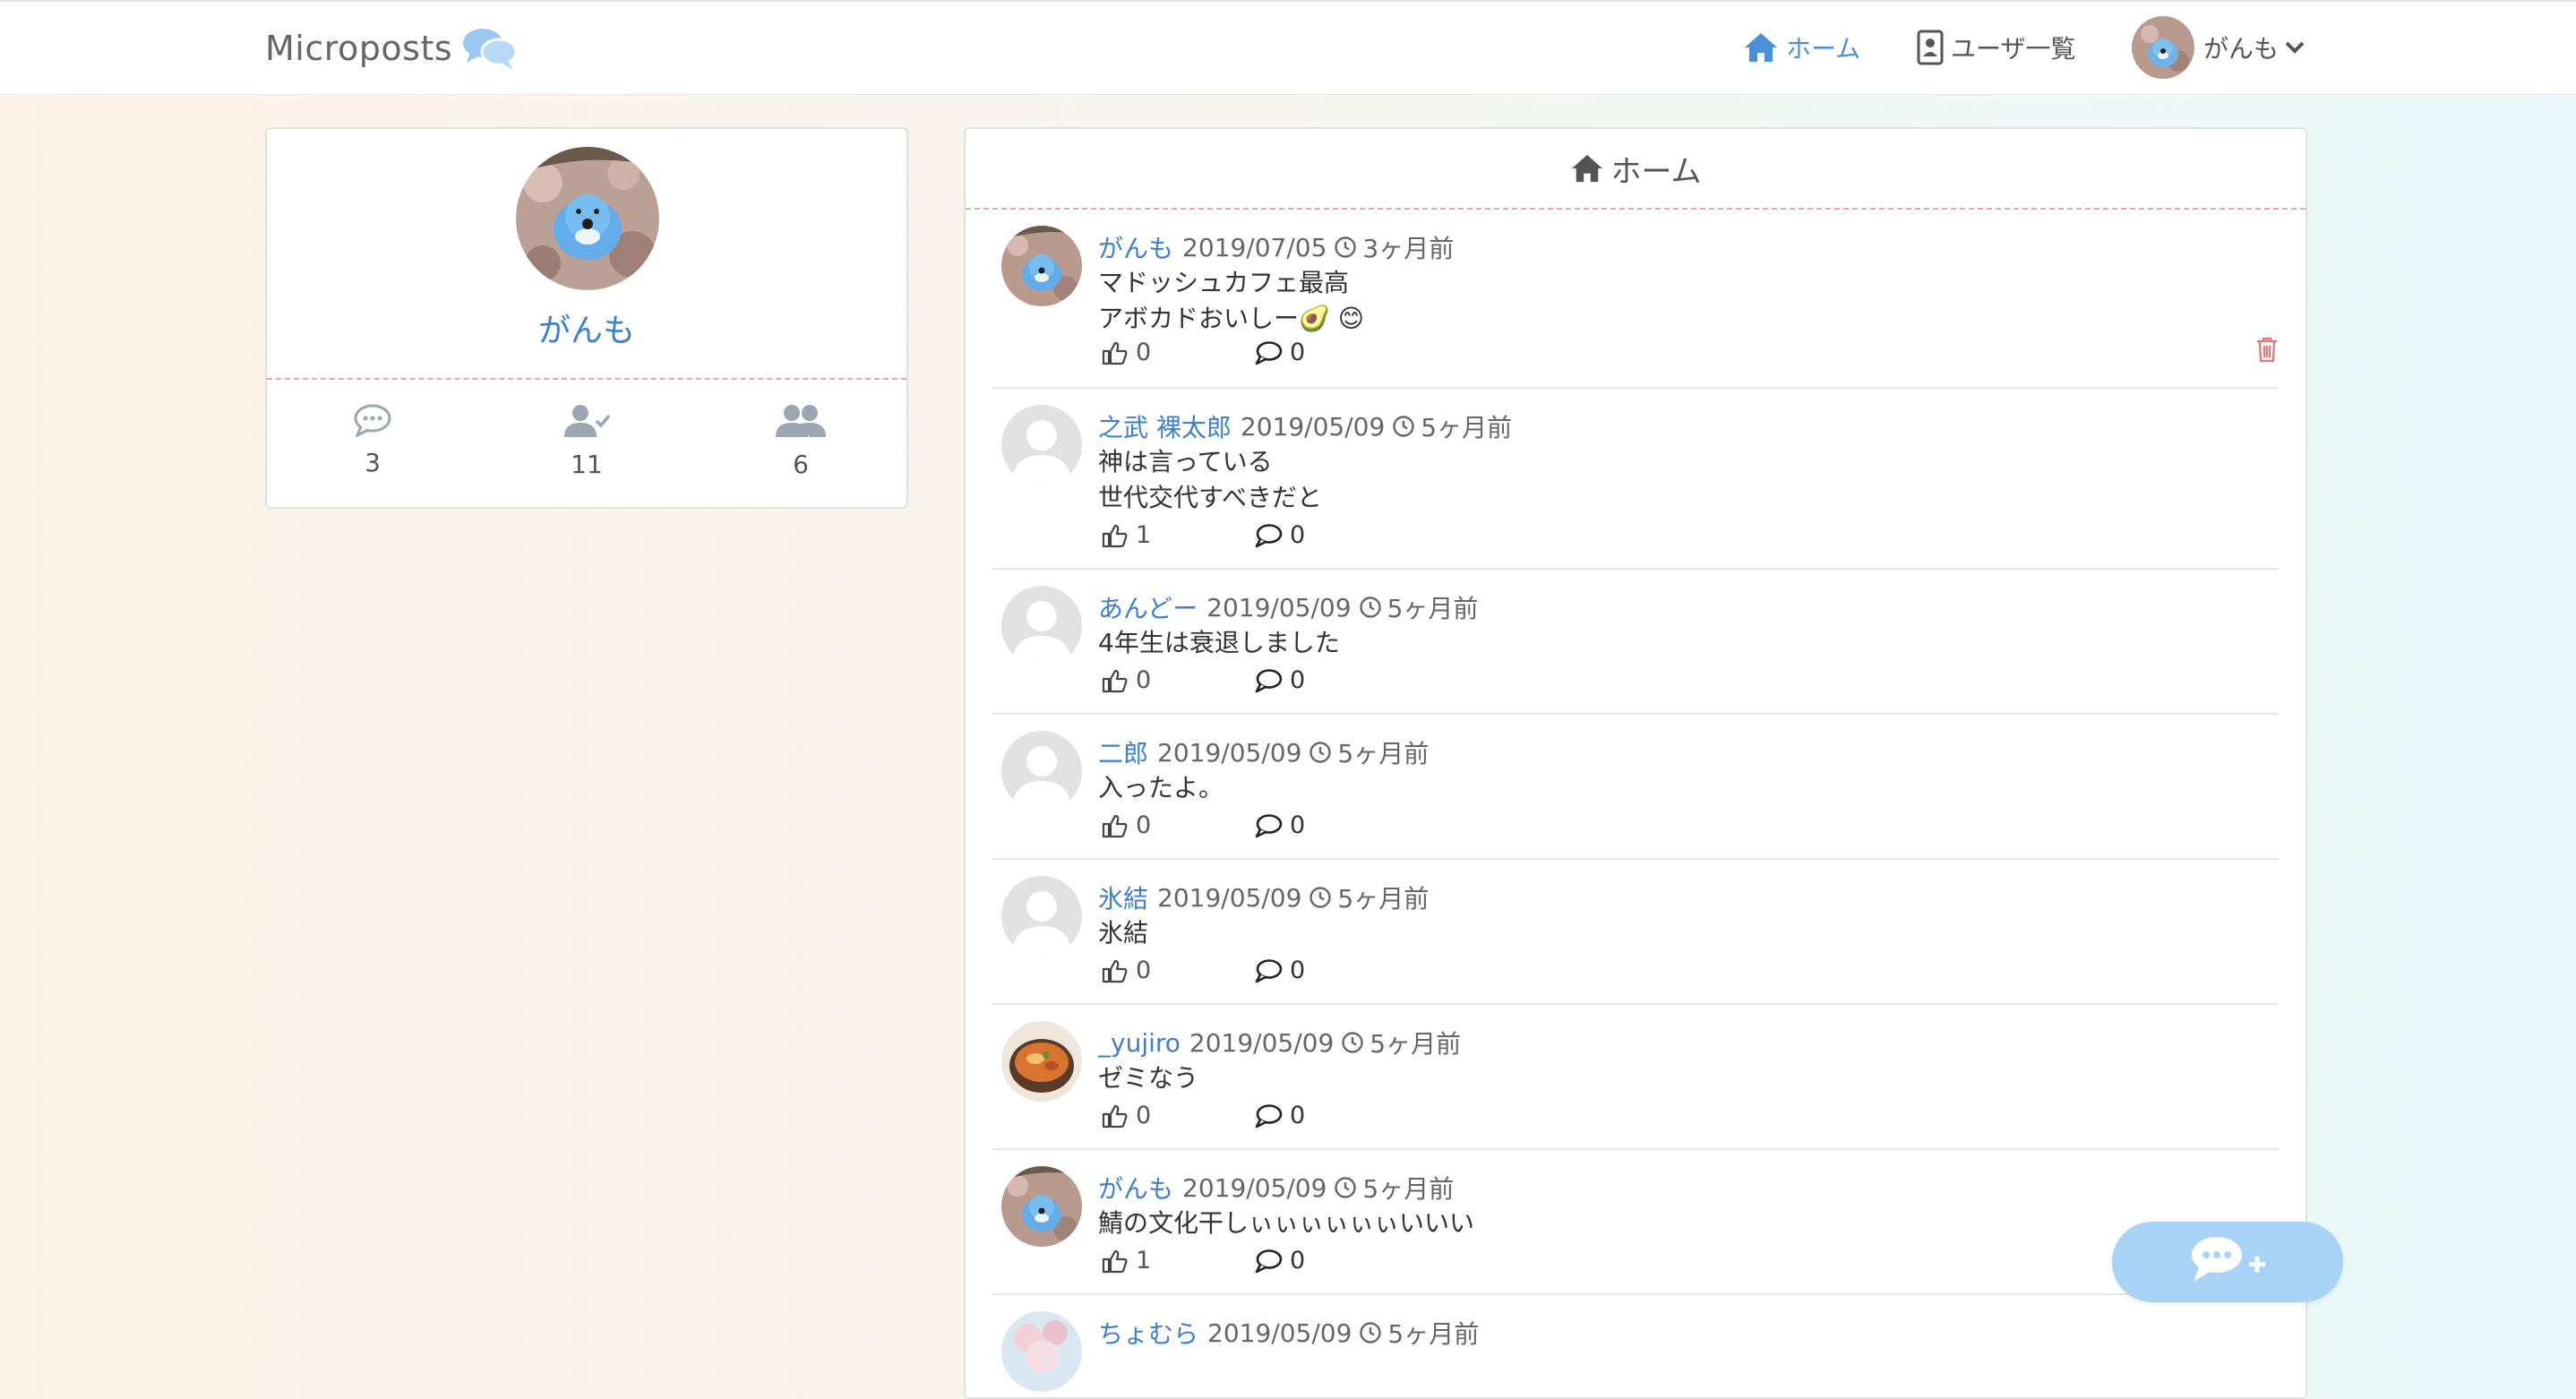 The image size is (2576, 1399). I want to click on profile-avatar, so click(587, 218).